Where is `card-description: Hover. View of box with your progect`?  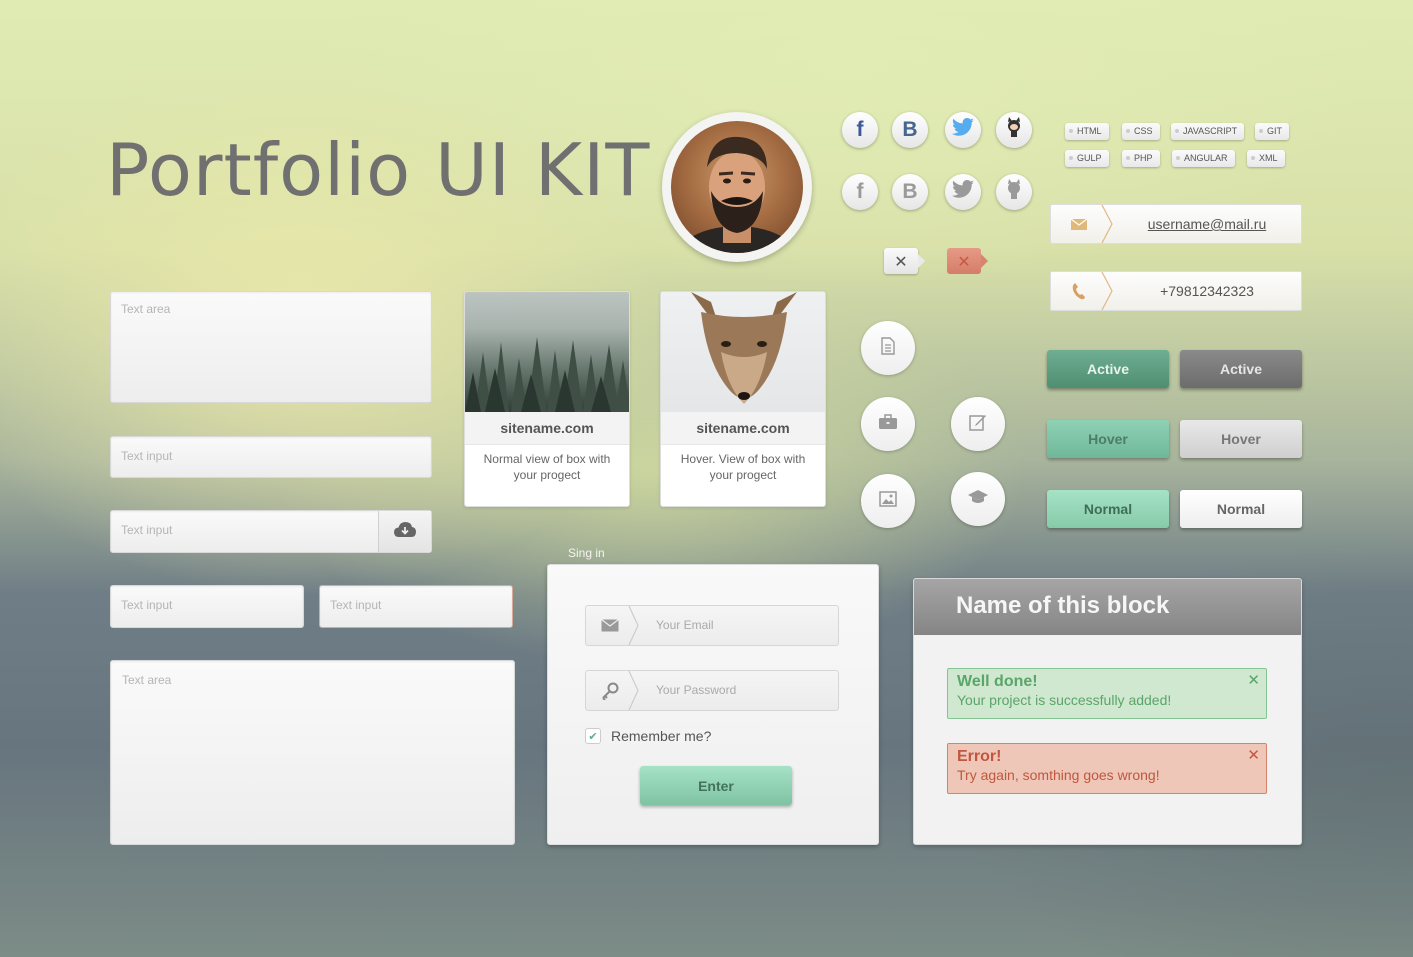 card-description: Hover. View of box with your progect is located at coordinates (743, 467).